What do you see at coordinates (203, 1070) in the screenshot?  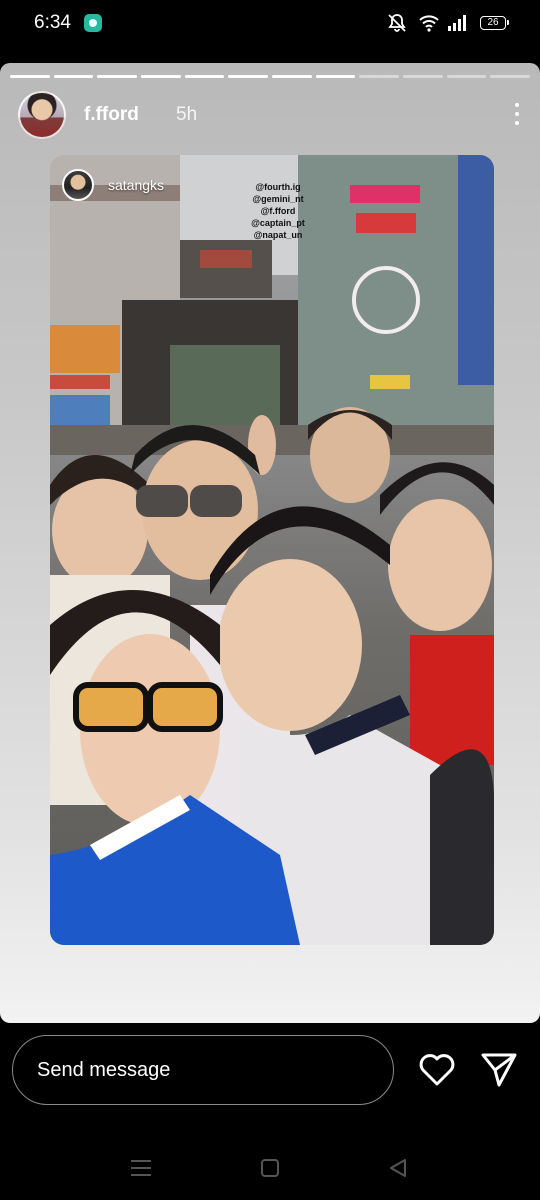 I see `send-message-input: Send message` at bounding box center [203, 1070].